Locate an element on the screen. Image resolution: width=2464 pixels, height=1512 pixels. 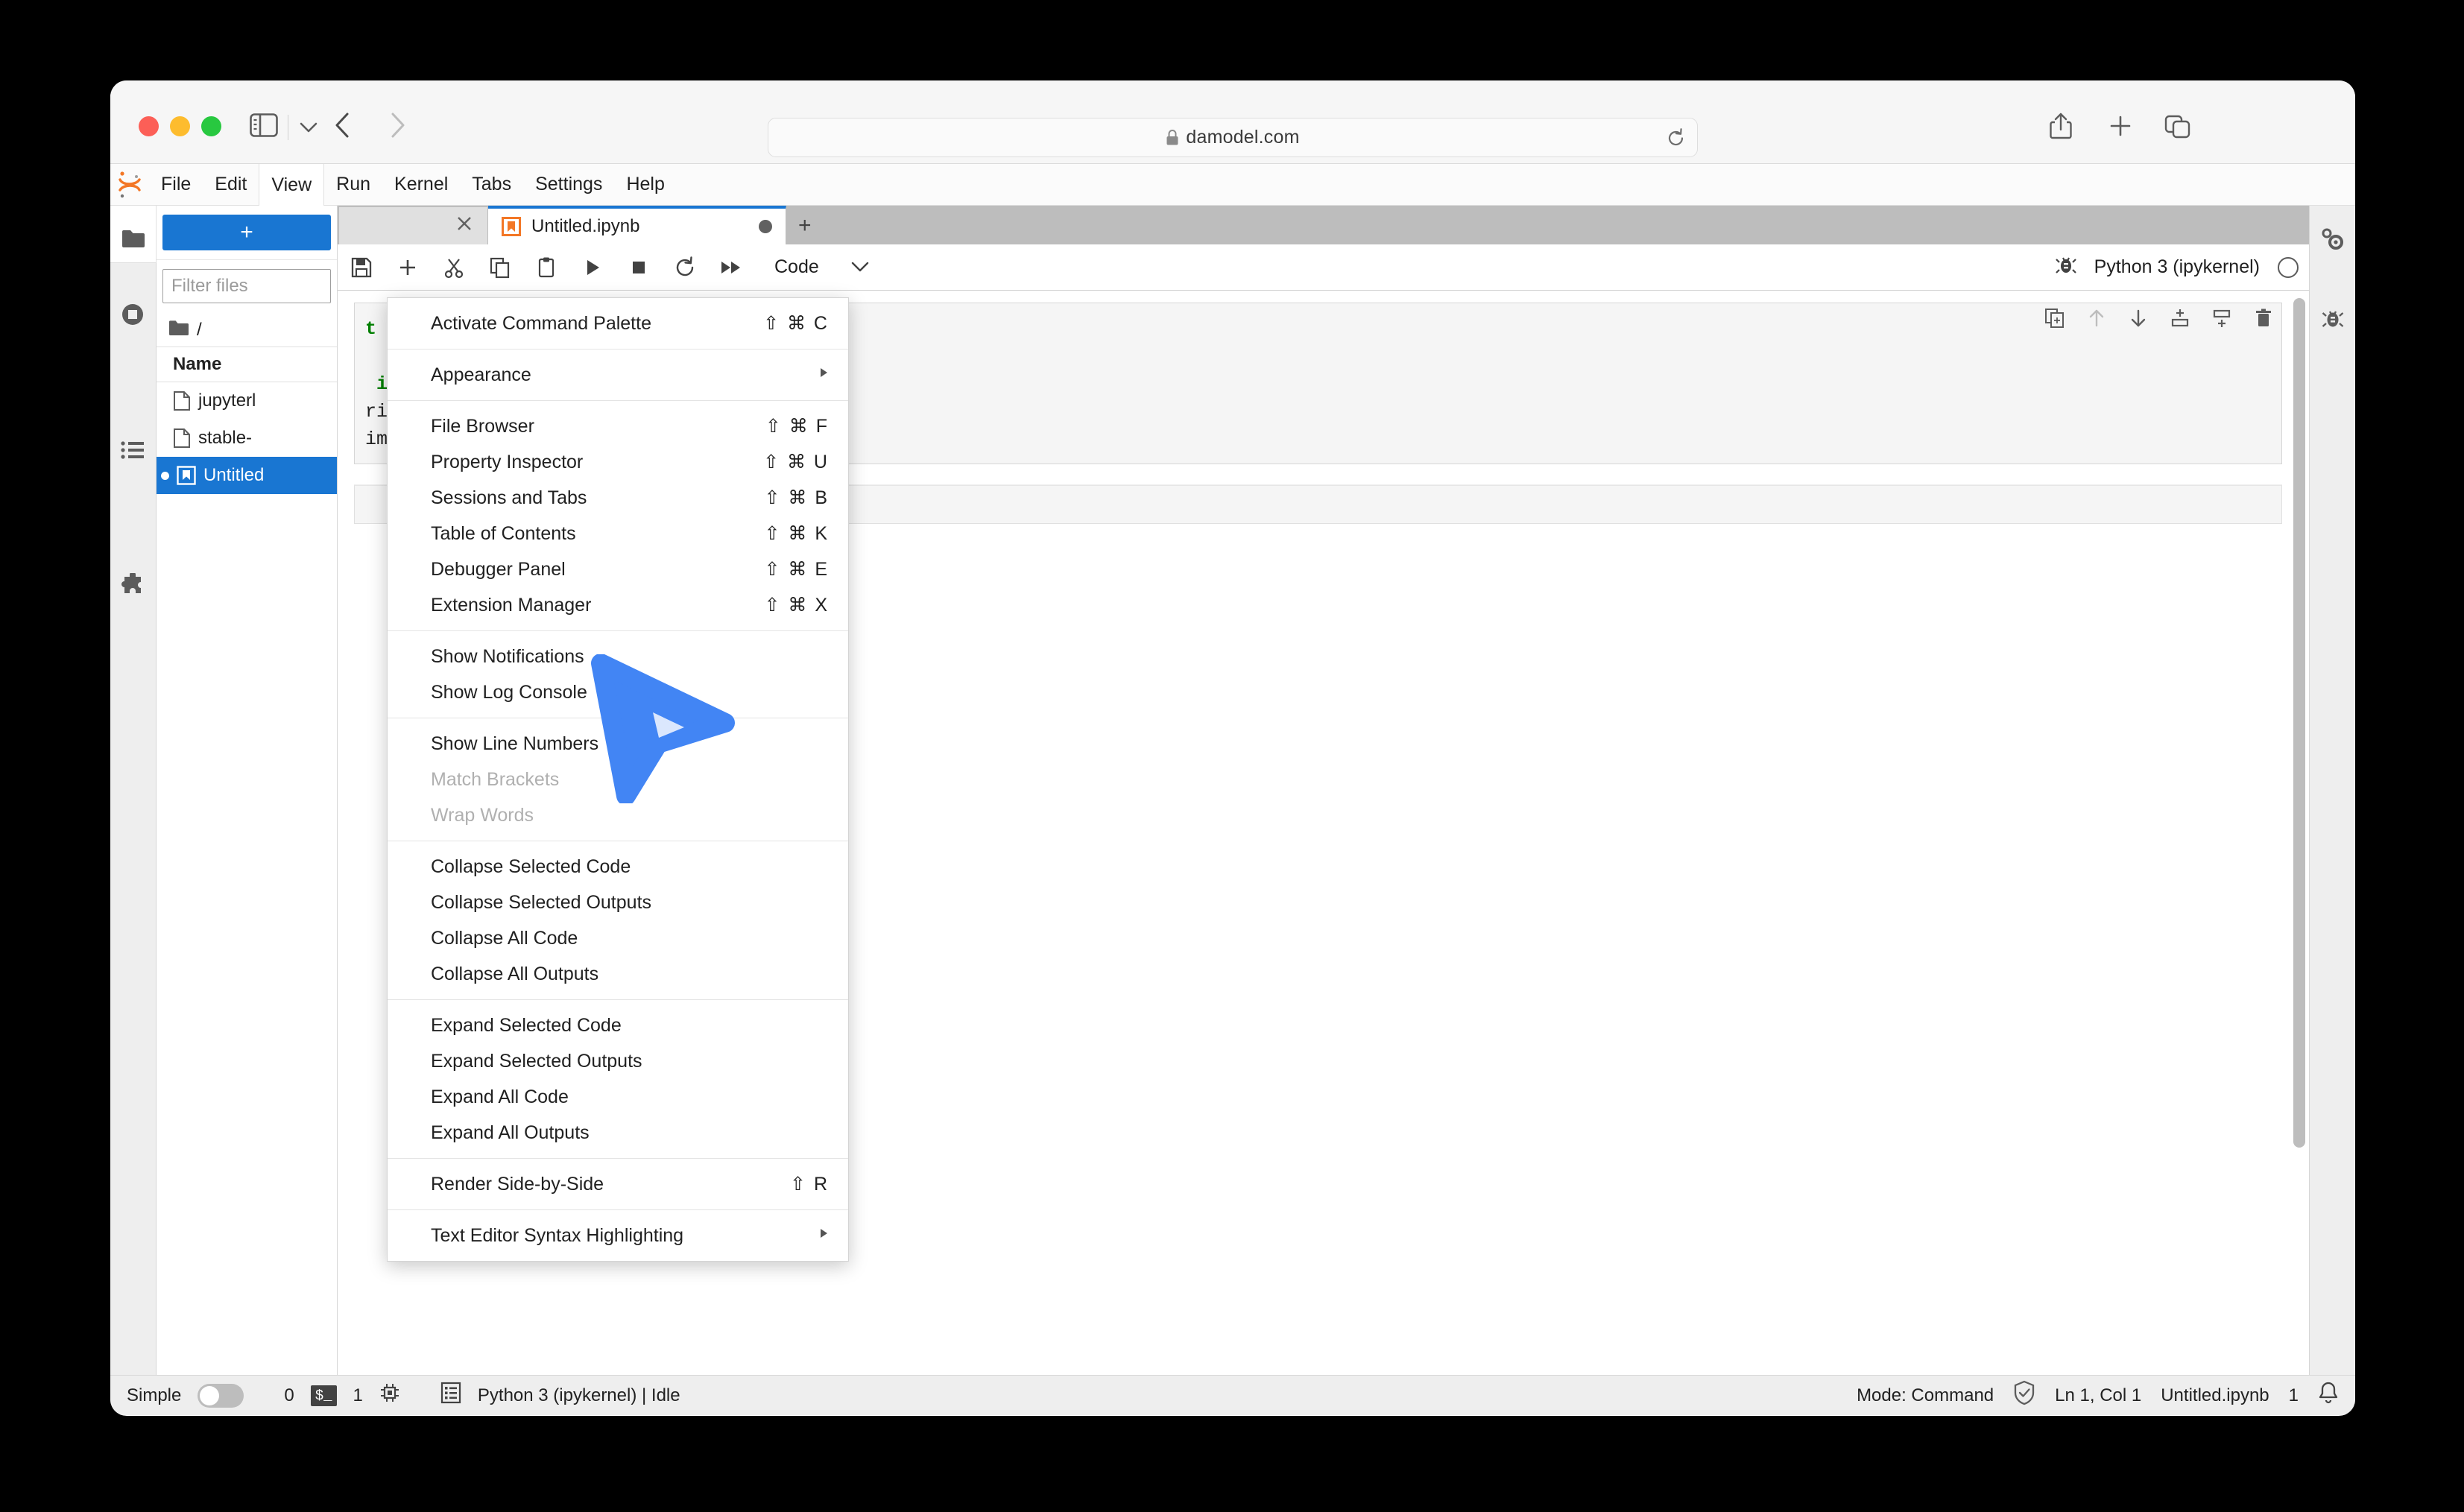
cell-type-select: Code is located at coordinates (822, 267).